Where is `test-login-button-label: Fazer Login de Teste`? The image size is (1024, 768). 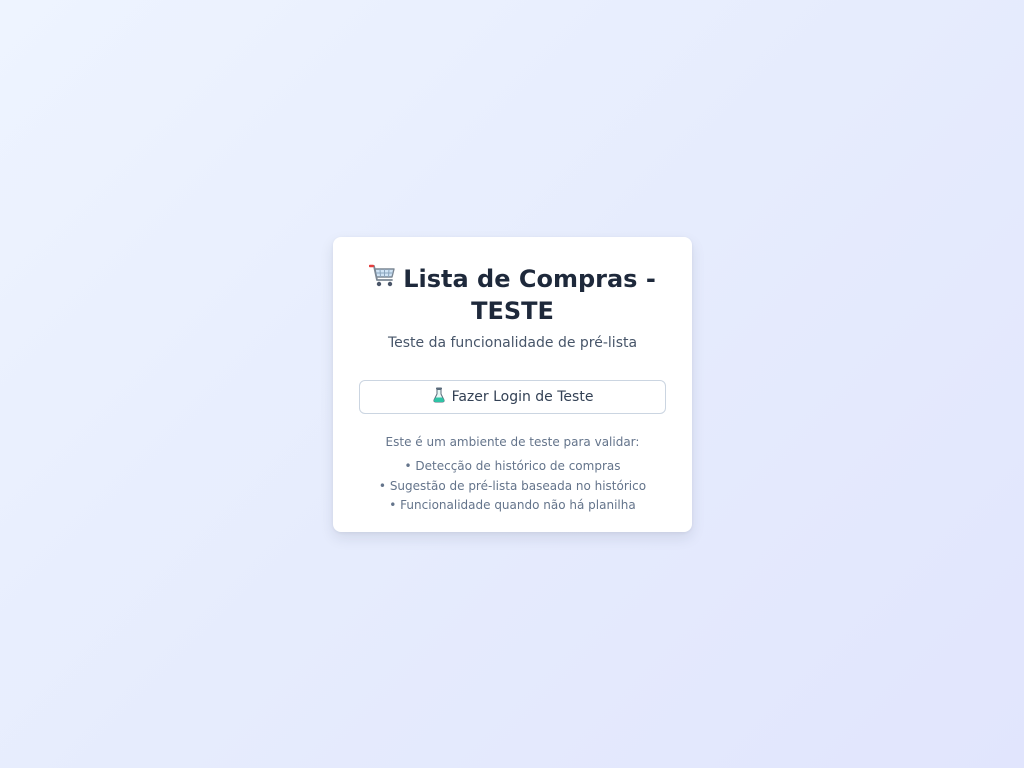
test-login-button-label: Fazer Login de Teste is located at coordinates (522, 397).